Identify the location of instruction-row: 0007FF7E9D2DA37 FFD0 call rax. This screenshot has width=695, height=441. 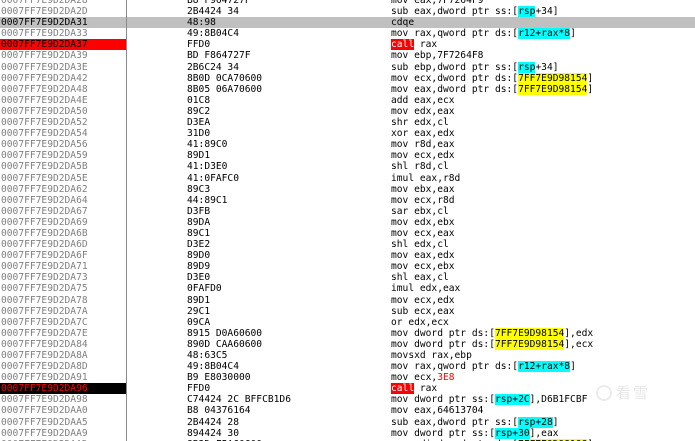
(347, 45).